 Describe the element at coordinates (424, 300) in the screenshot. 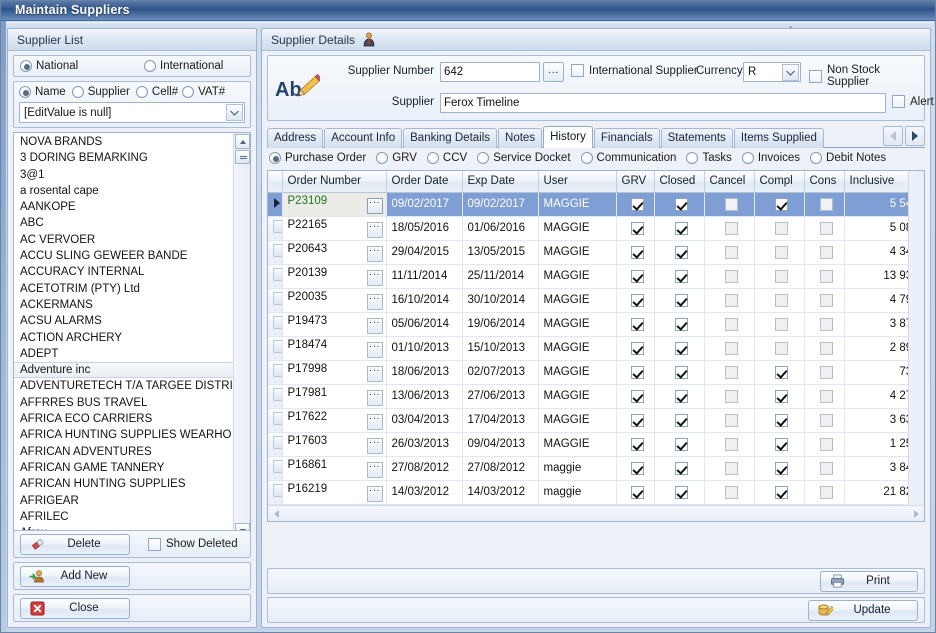

I see `cell-order-date: 16/10/2014` at that location.